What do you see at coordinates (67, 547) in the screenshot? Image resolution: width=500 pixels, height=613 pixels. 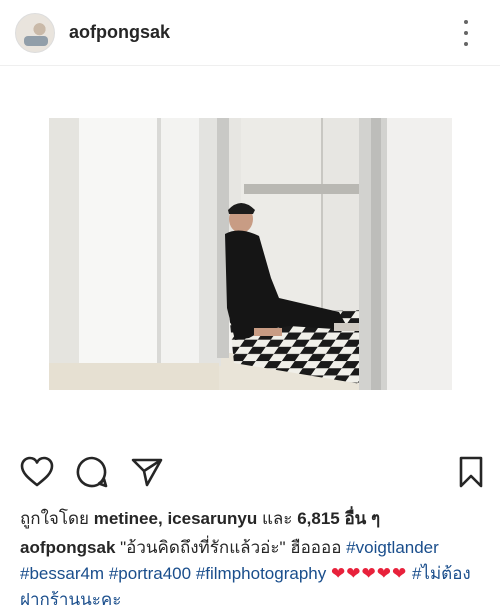 I see `caption-username: aofpongsak` at bounding box center [67, 547].